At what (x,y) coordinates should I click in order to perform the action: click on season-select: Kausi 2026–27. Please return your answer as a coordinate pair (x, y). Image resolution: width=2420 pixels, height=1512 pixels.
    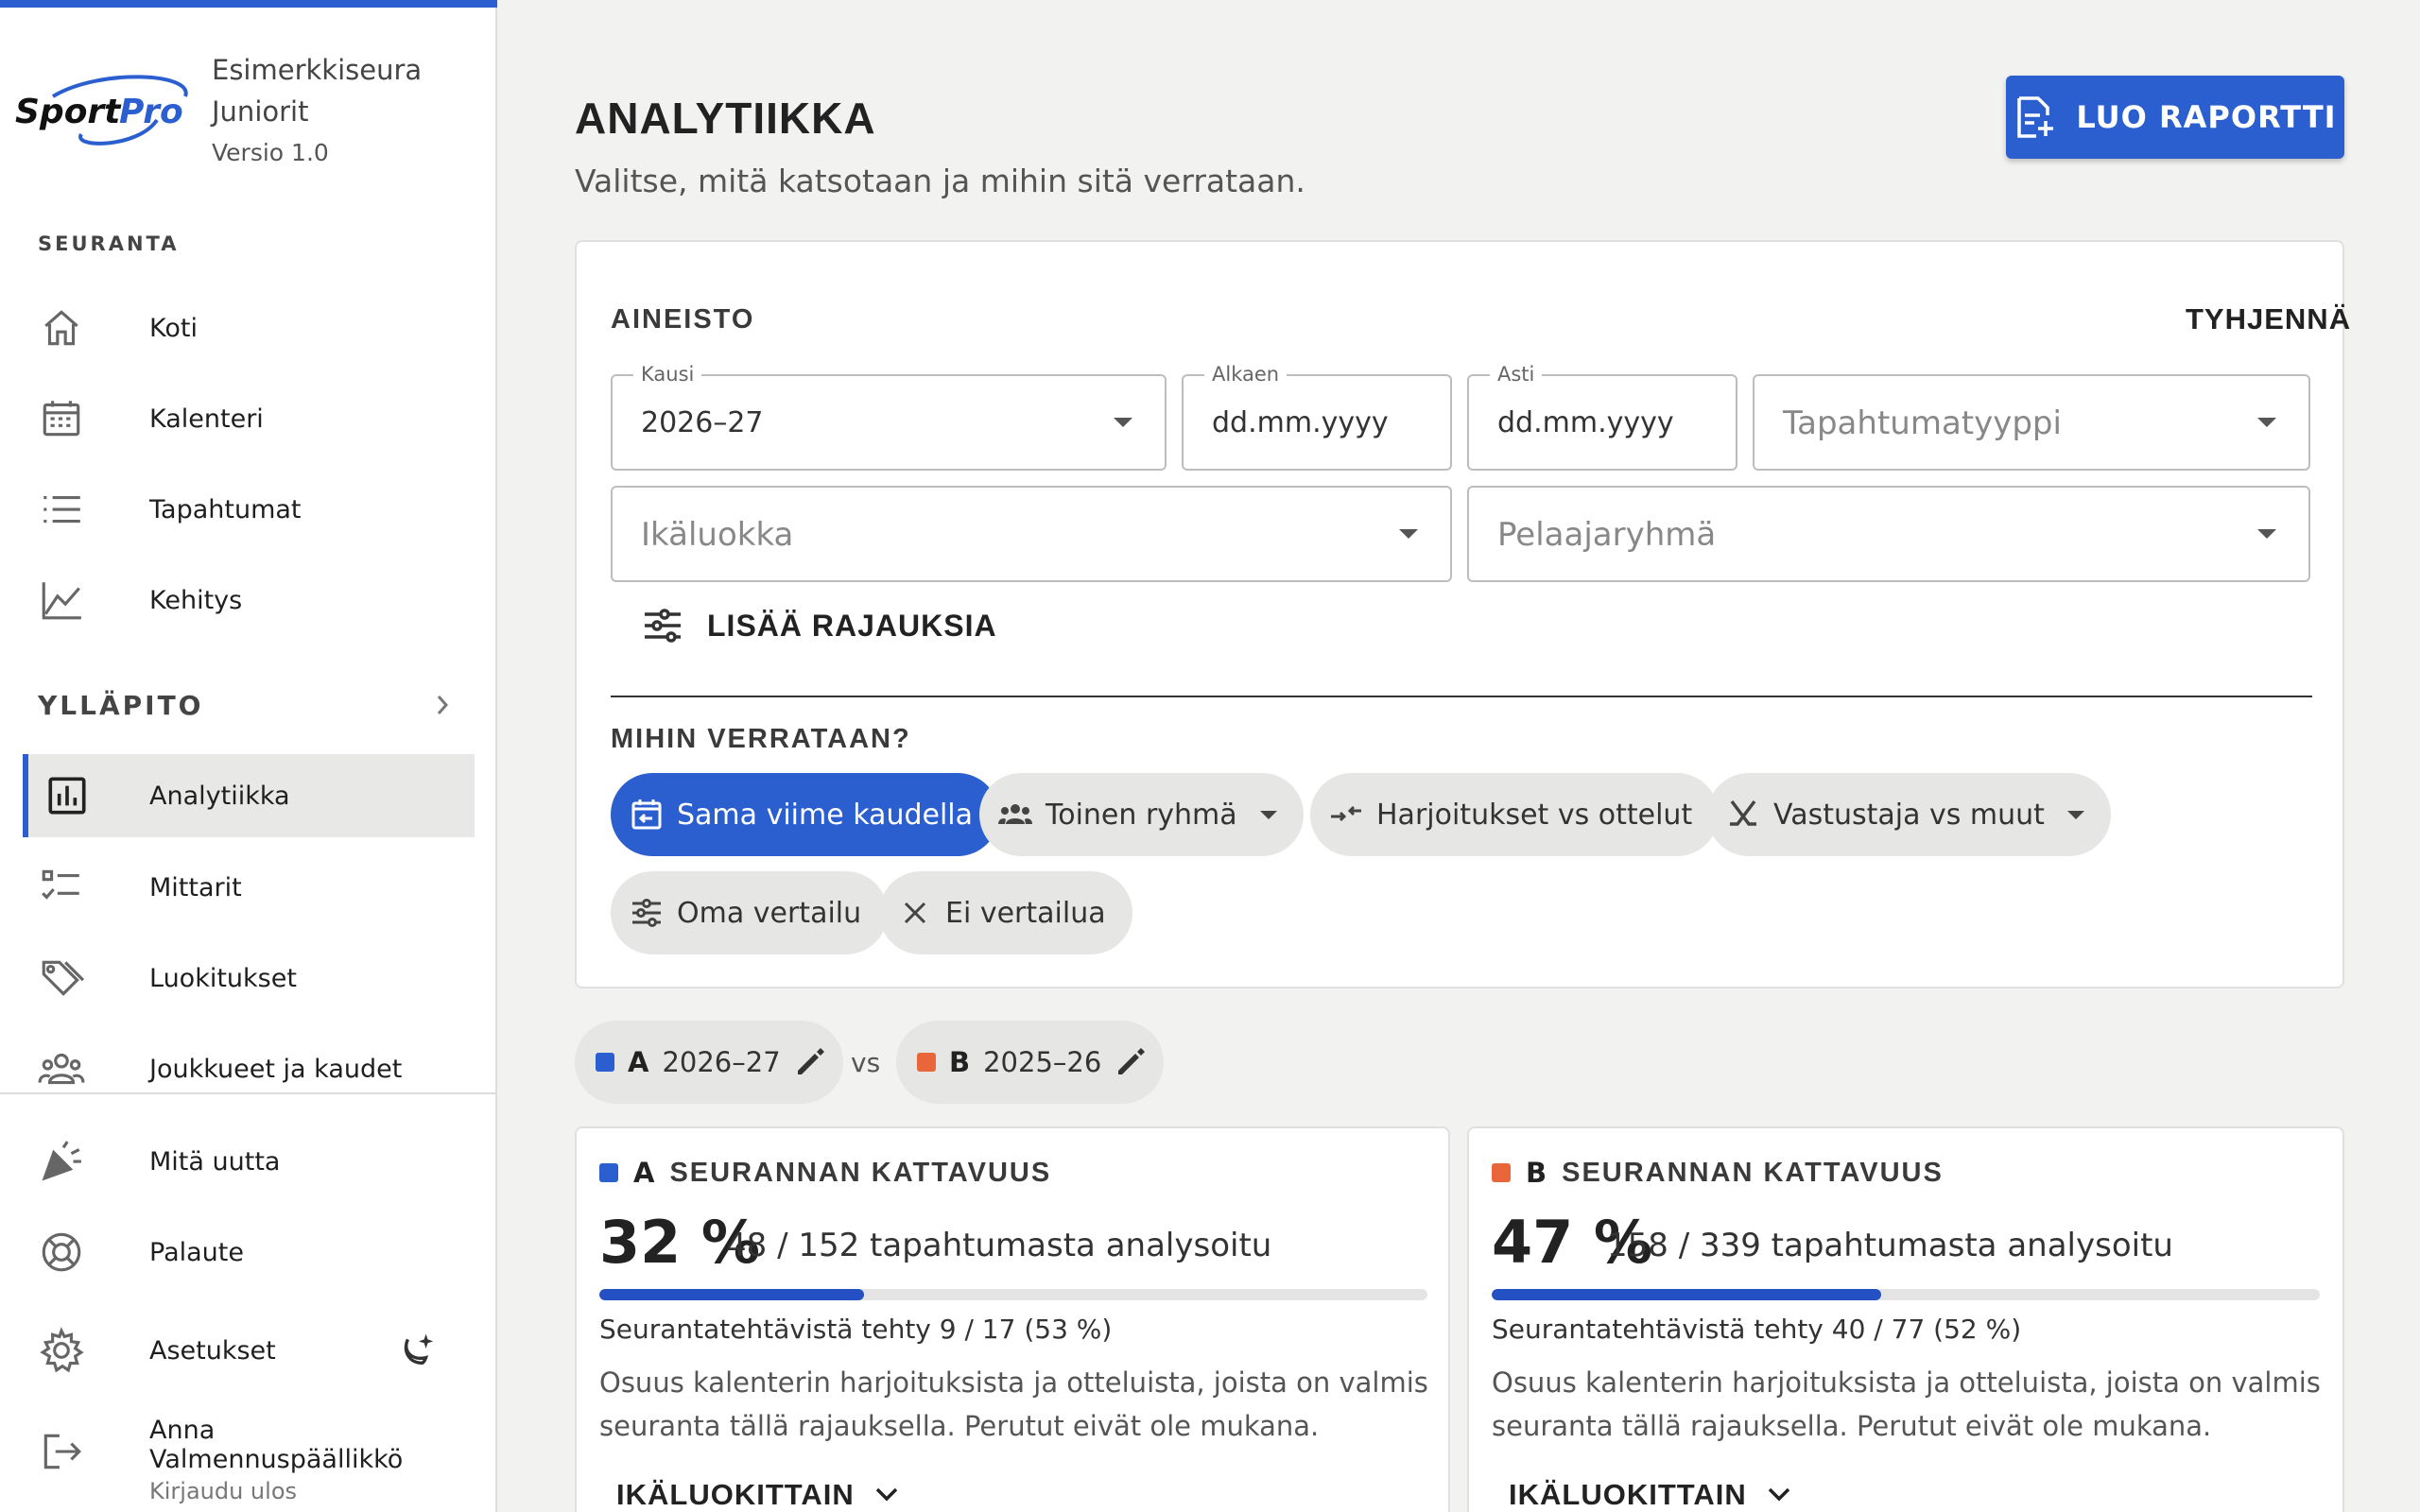
    Looking at the image, I should click on (889, 417).